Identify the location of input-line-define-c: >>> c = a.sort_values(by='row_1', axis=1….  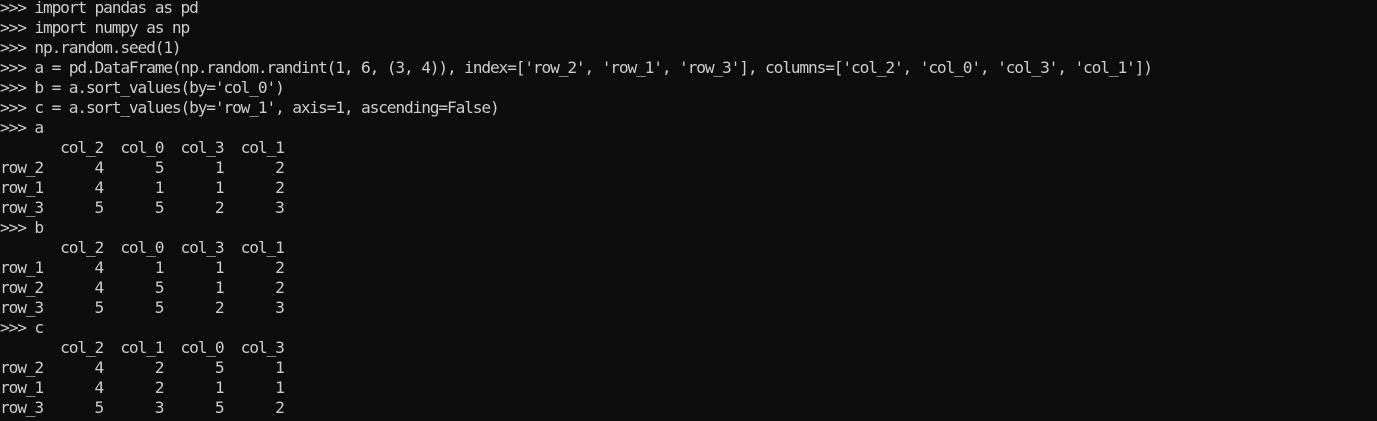
(250, 107).